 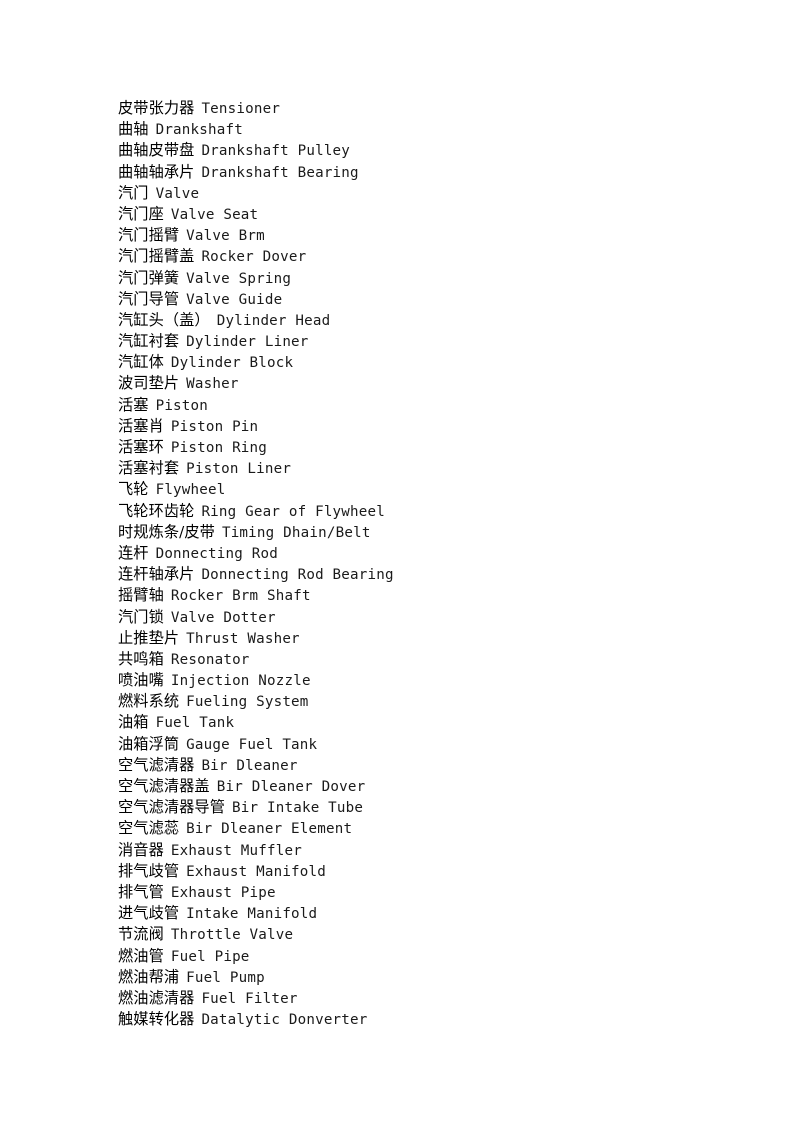 What do you see at coordinates (199, 130) in the screenshot?
I see `term-english: Drankshaft` at bounding box center [199, 130].